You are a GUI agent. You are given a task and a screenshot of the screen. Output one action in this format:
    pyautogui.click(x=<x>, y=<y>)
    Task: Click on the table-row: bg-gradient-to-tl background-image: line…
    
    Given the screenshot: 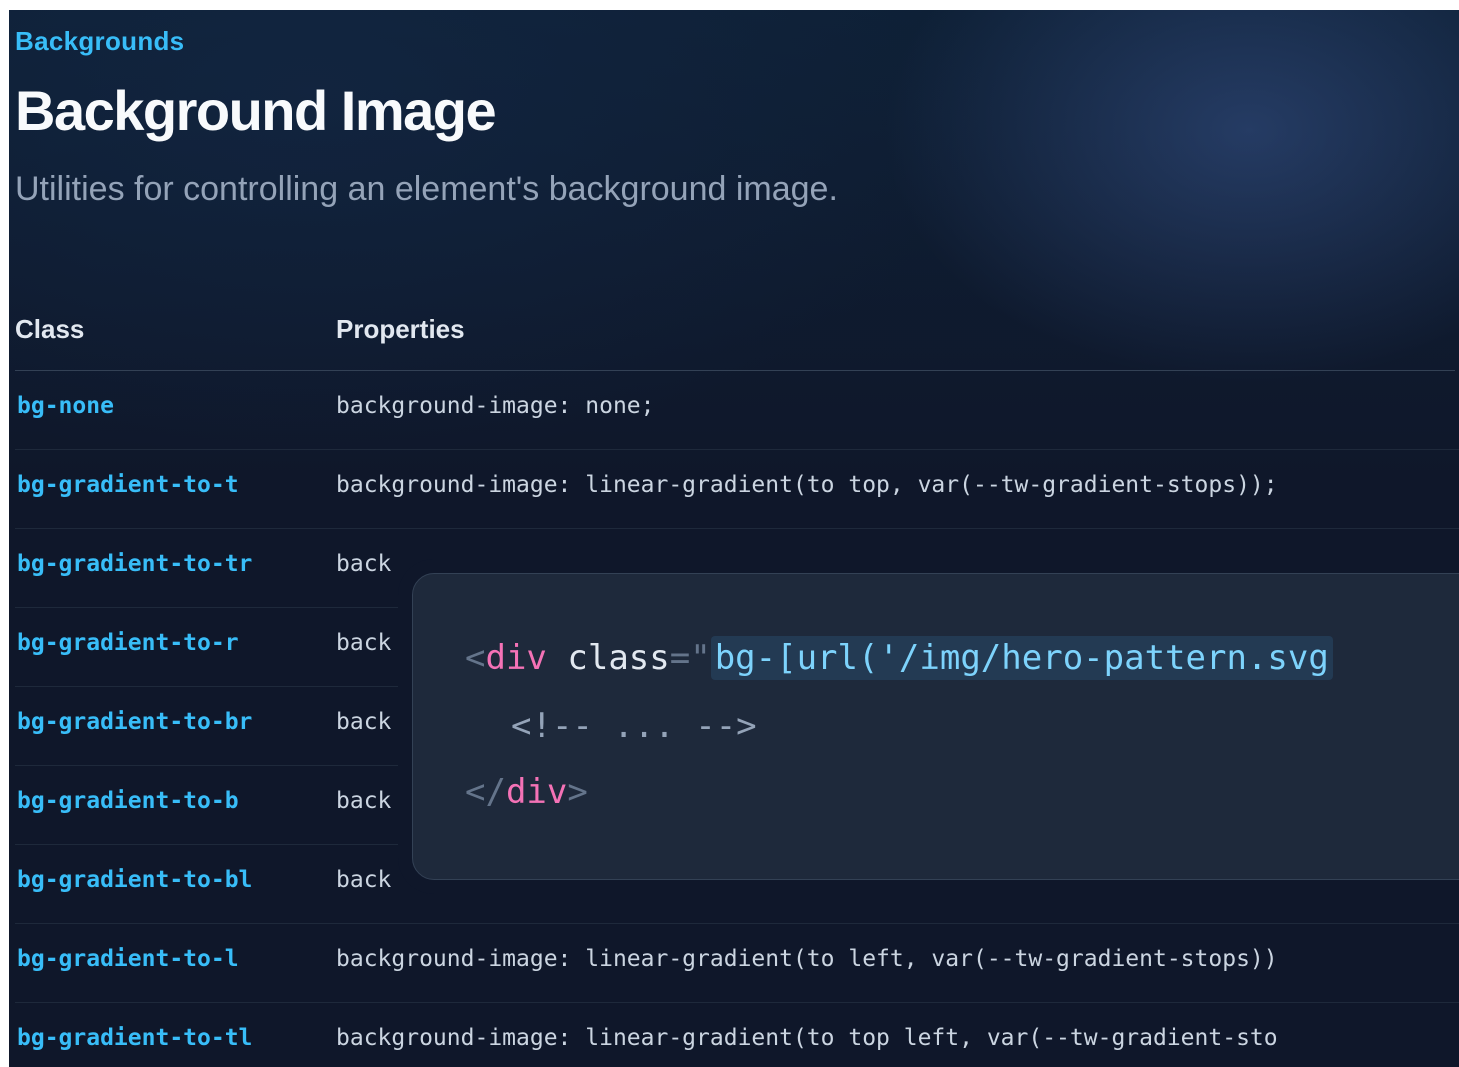 What is the action you would take?
    pyautogui.click(x=737, y=1035)
    